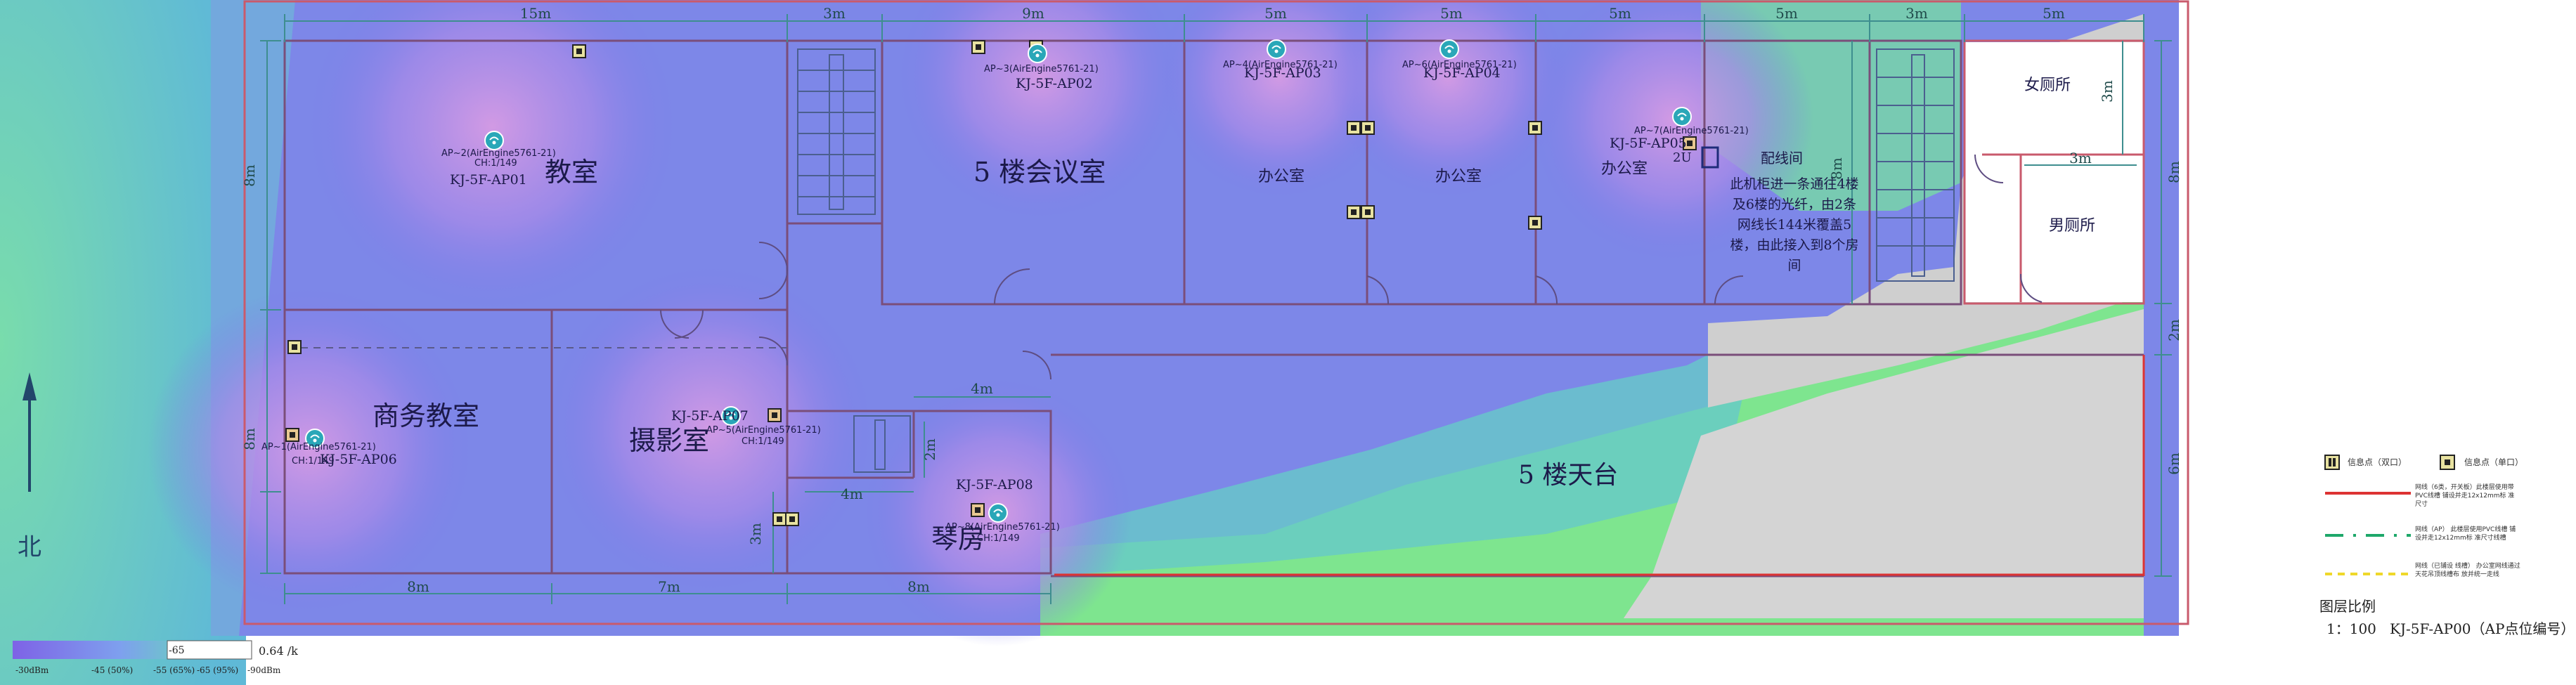 Image resolution: width=2576 pixels, height=685 pixels. I want to click on room-office-1: 办公室, so click(1281, 176).